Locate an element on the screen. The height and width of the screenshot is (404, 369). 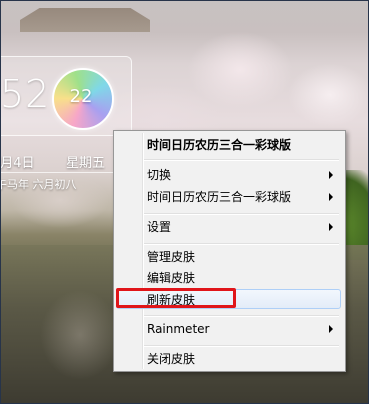
menu-item-skin-config: 时间日历农历三合一彩球版 is located at coordinates (228, 197).